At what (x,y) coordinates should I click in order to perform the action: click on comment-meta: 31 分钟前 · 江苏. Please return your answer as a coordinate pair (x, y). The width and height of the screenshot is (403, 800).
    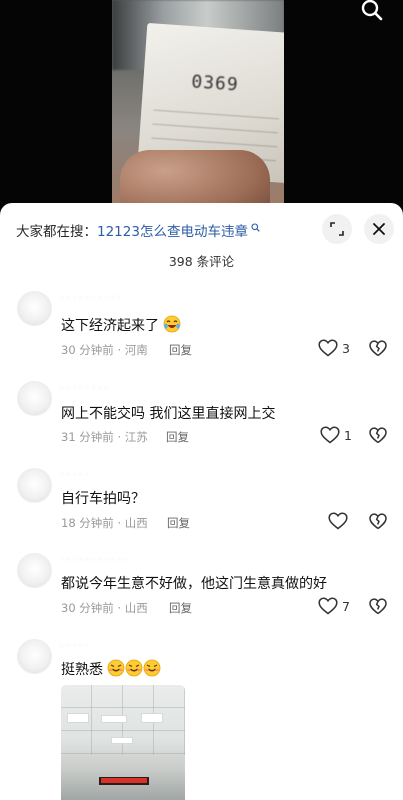
    Looking at the image, I should click on (104, 437).